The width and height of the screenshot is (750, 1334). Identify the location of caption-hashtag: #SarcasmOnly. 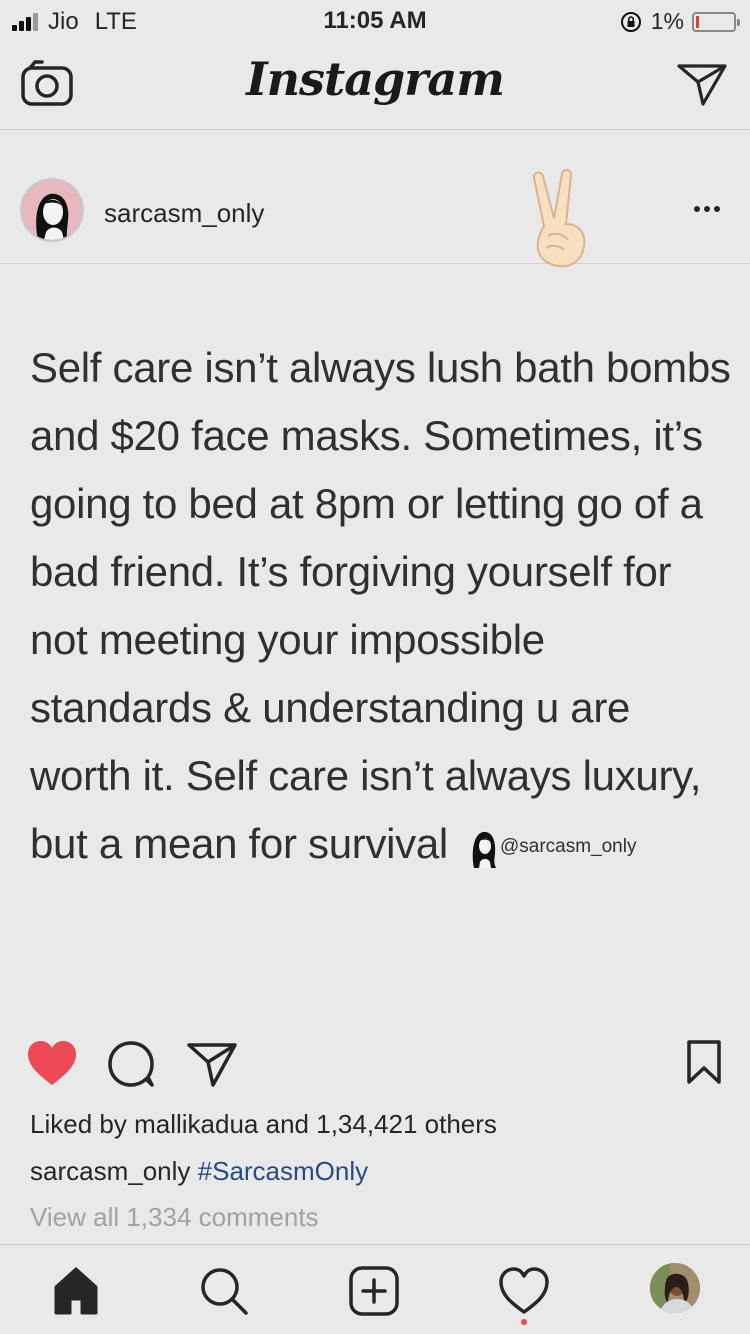
(283, 1171).